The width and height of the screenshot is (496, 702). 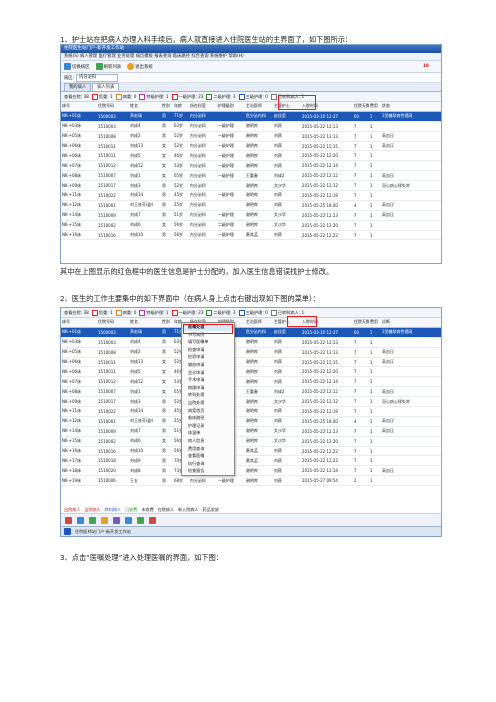 What do you see at coordinates (92, 520) in the screenshot?
I see `exam-icon` at bounding box center [92, 520].